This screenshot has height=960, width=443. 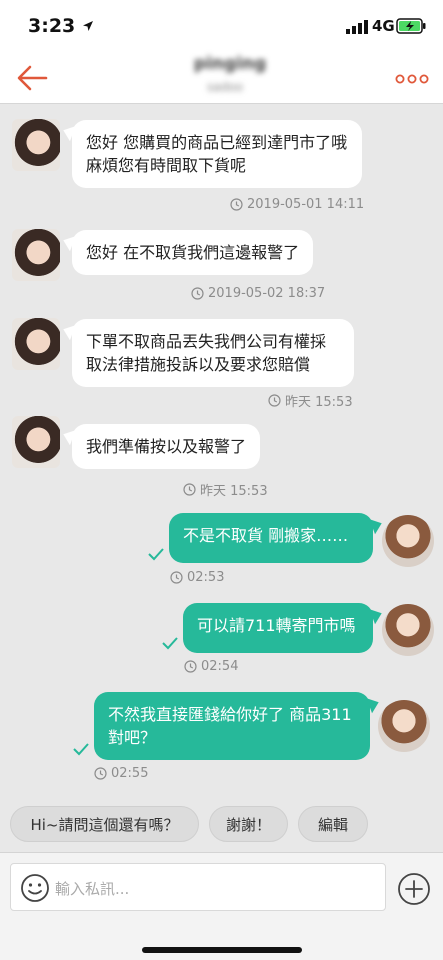 I want to click on chat-header: pinging sadoo, so click(x=221, y=78).